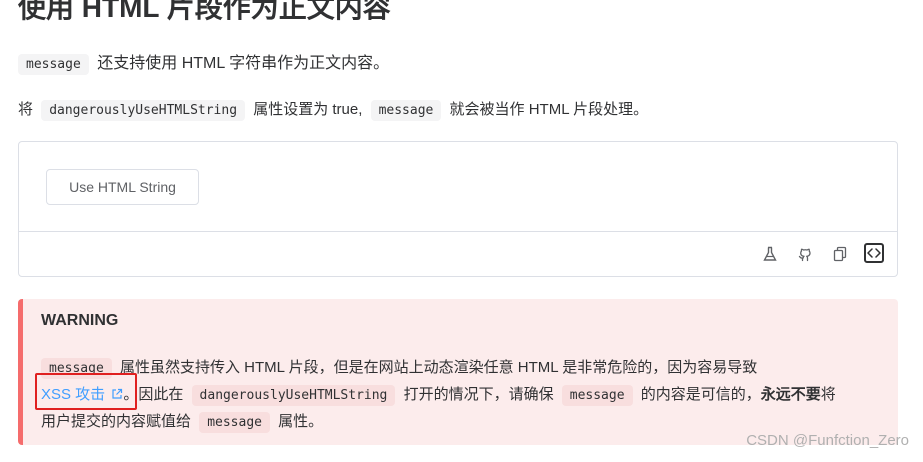  What do you see at coordinates (26, 109) in the screenshot?
I see `usage-prefix: 将` at bounding box center [26, 109].